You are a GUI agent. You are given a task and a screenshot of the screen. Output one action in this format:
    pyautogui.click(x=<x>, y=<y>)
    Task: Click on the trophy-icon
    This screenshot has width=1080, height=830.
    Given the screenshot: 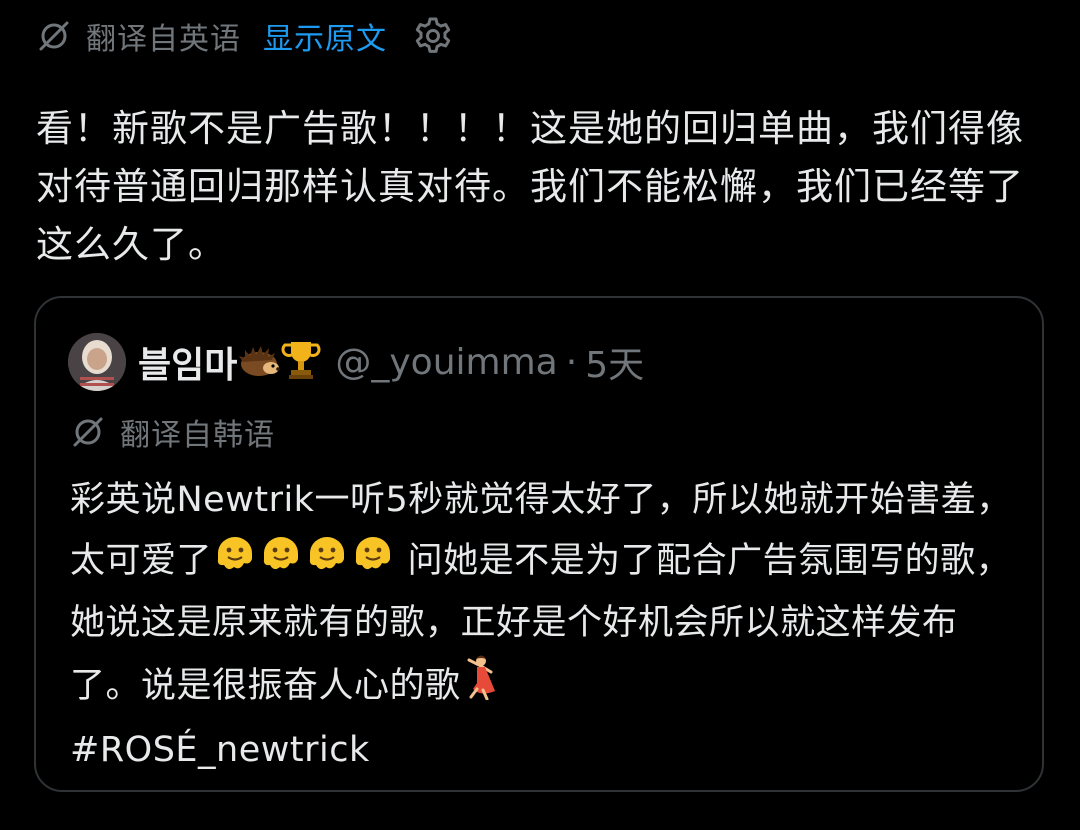 What is the action you would take?
    pyautogui.click(x=301, y=362)
    